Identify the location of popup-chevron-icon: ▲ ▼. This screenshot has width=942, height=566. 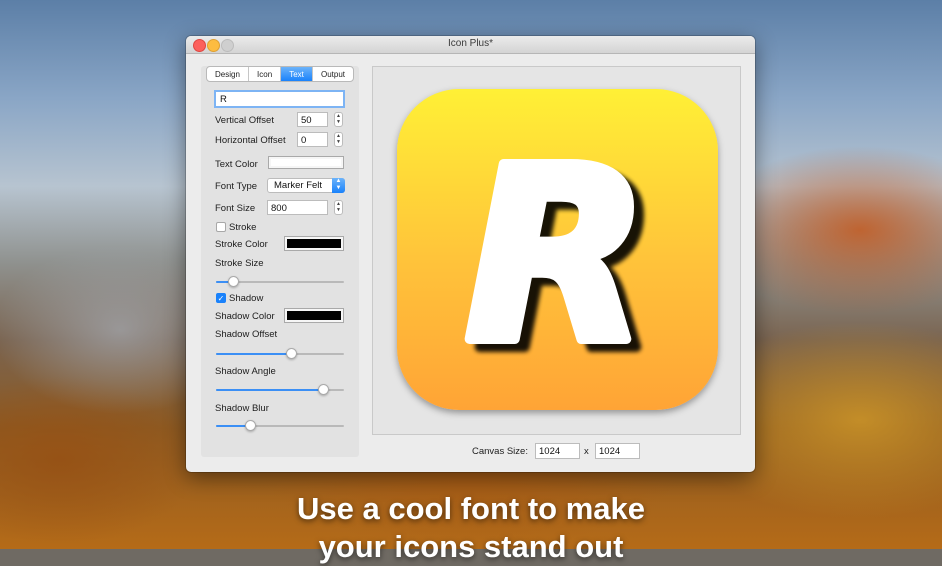
(338, 185).